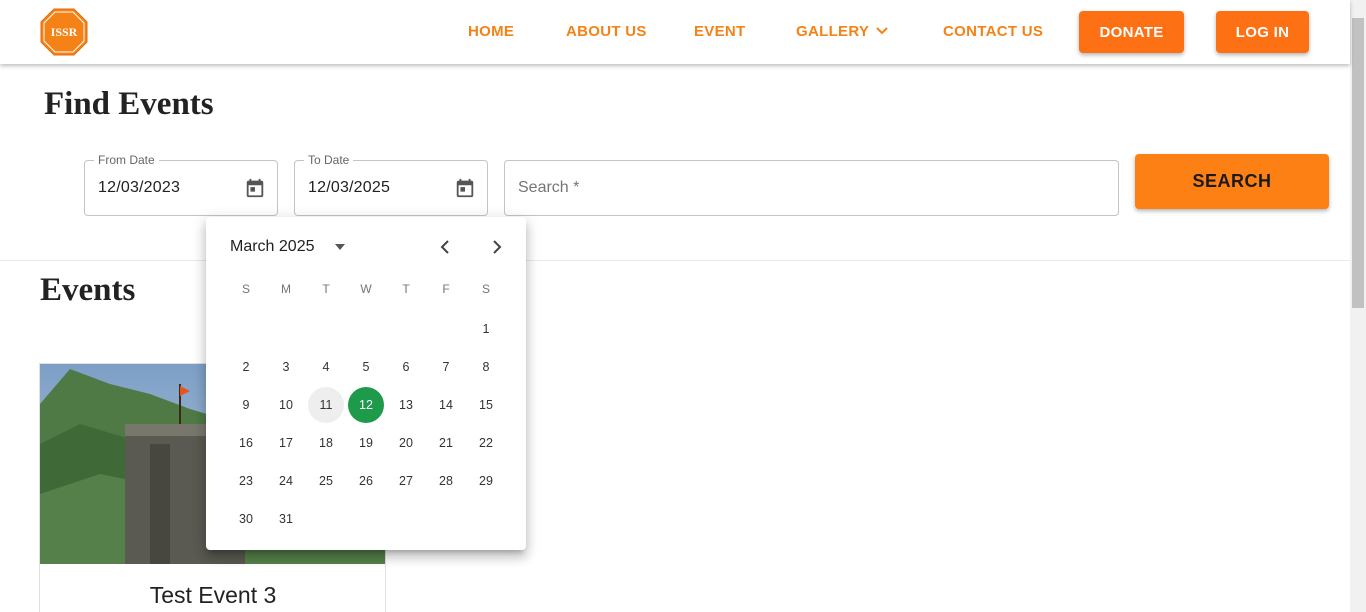 Image resolution: width=1366 pixels, height=612 pixels. I want to click on donate-button: DONATE, so click(1131, 32).